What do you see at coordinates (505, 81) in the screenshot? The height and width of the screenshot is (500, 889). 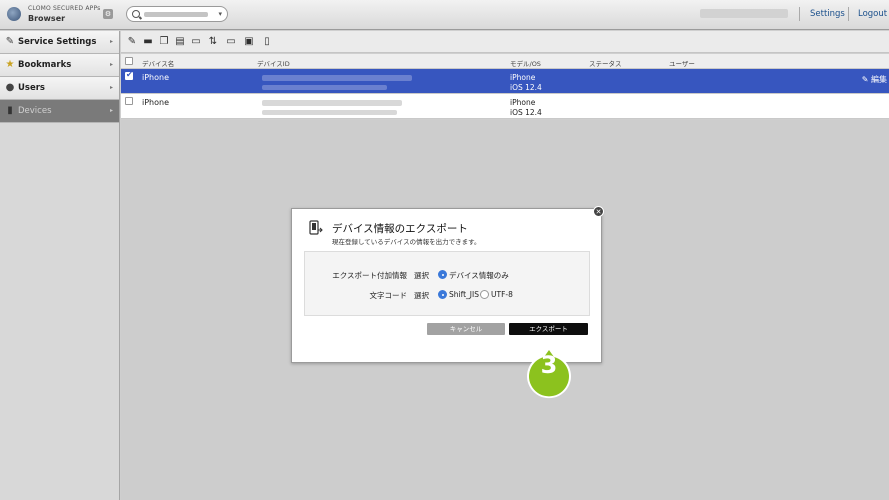 I see `table-row: ✔ iPhone iPhone iOS 12.4 ✎ 編集` at bounding box center [505, 81].